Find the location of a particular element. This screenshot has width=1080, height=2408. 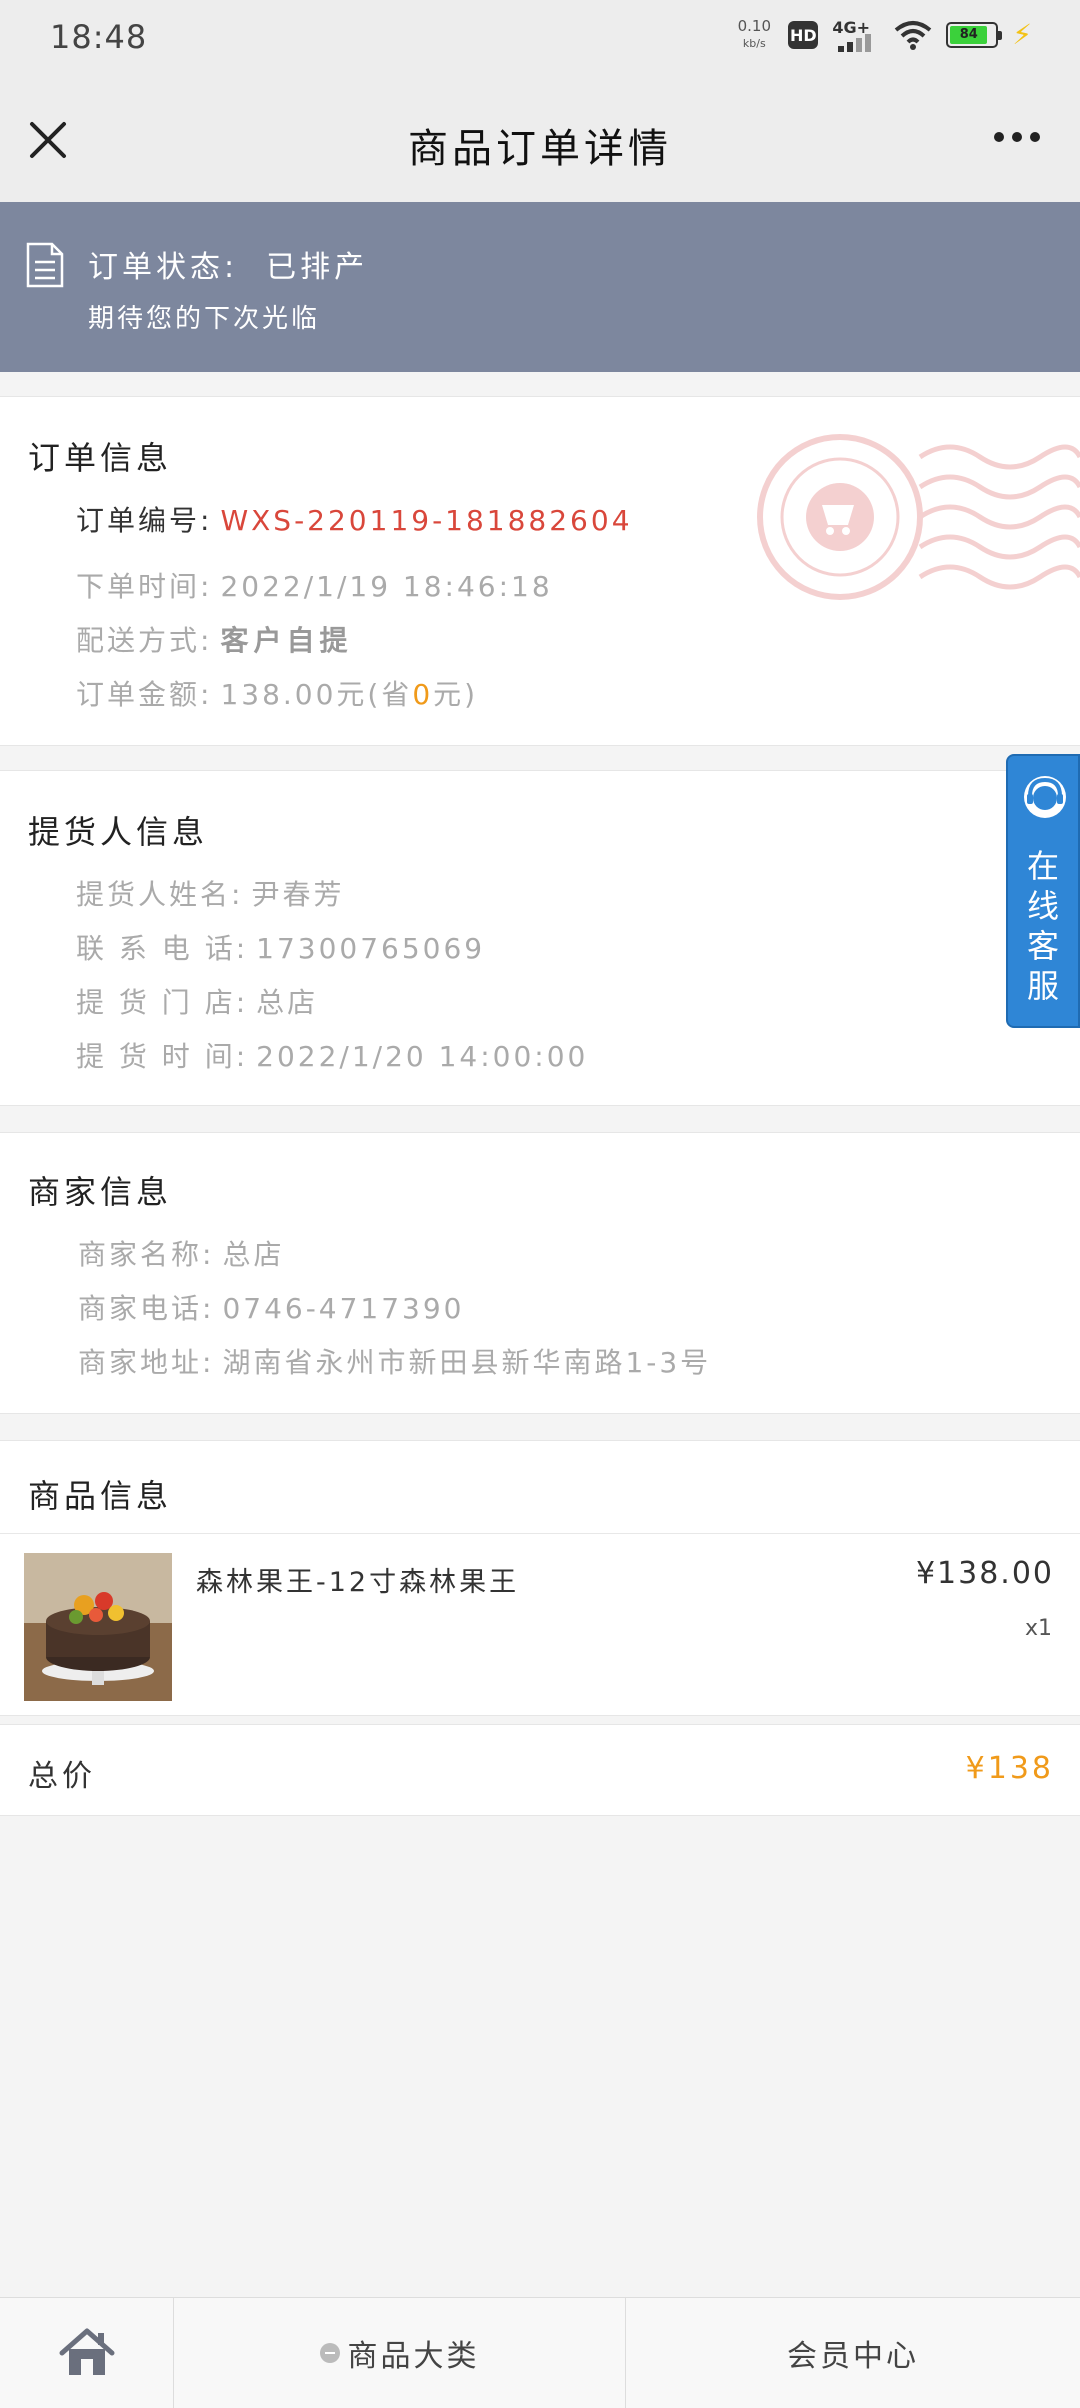

pickup-store-value: 总店 is located at coordinates (287, 1002).